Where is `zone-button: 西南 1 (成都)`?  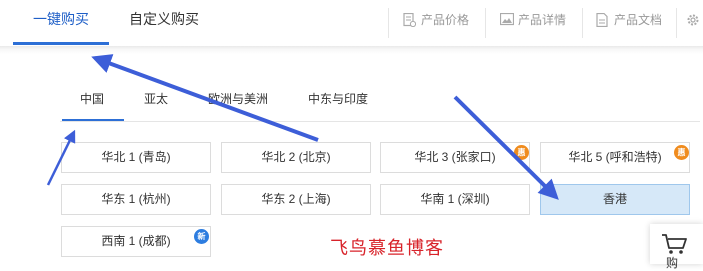 zone-button: 西南 1 (成都) is located at coordinates (136, 241).